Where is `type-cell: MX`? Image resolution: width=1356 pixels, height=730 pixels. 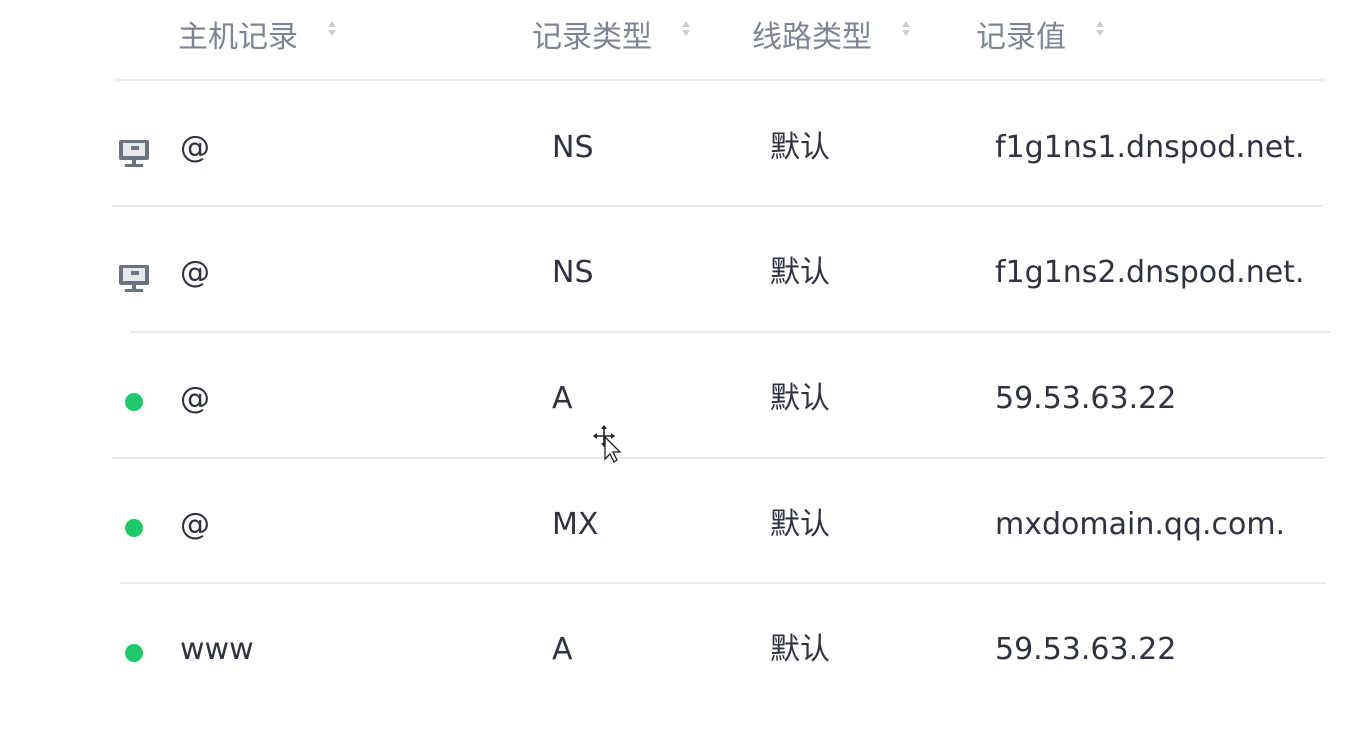 type-cell: MX is located at coordinates (575, 524).